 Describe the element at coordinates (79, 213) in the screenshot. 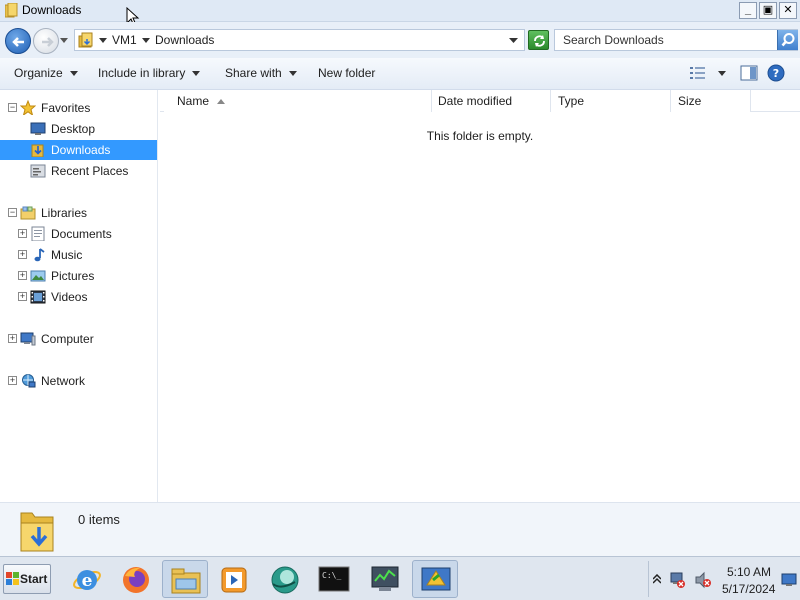

I see `nav-libraries: − Libraries` at that location.